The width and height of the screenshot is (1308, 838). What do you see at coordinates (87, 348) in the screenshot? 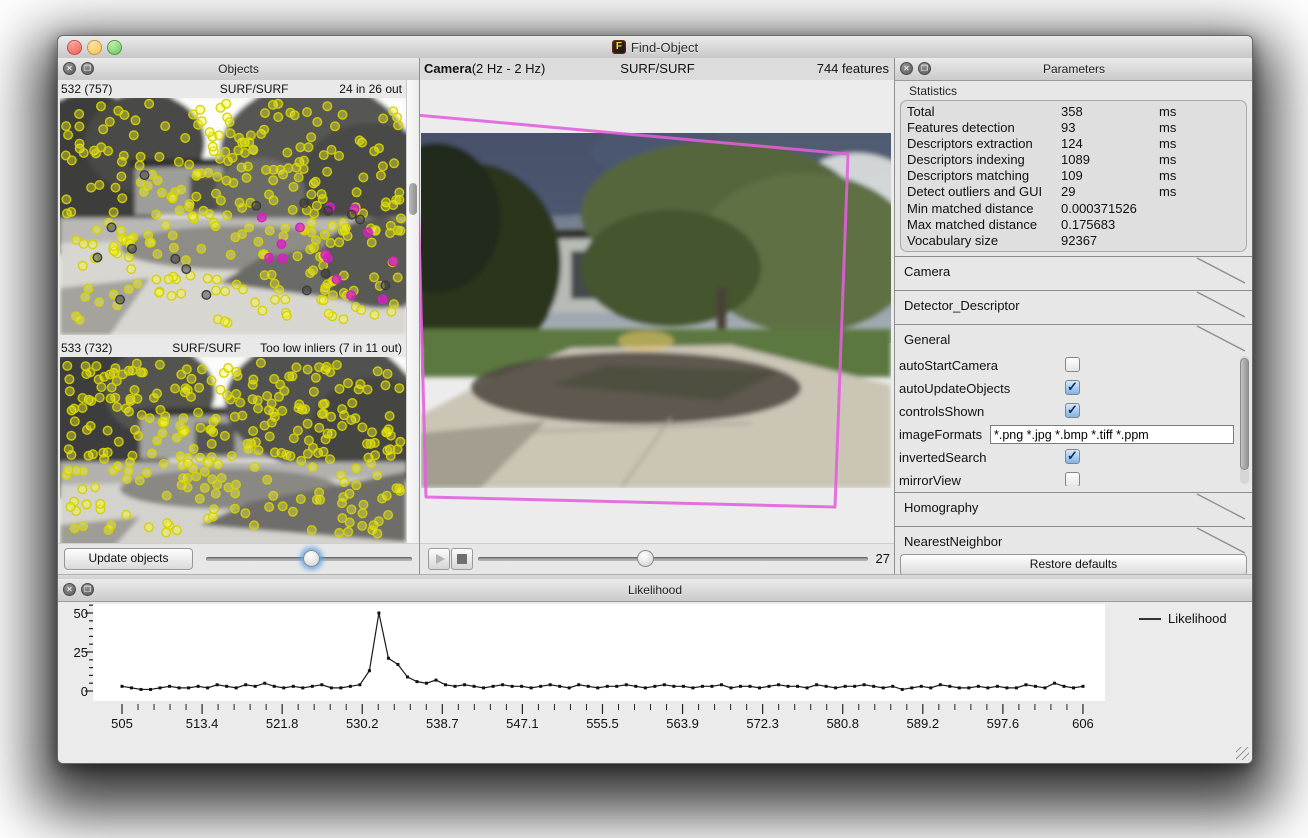
I see `object-2-id: 533 (732)` at bounding box center [87, 348].